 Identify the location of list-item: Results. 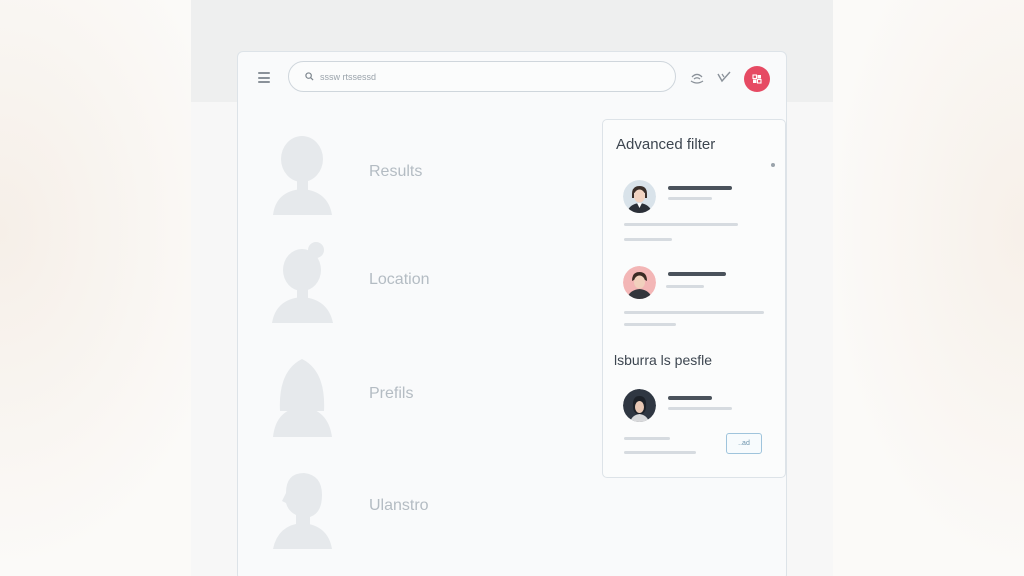
(398, 172).